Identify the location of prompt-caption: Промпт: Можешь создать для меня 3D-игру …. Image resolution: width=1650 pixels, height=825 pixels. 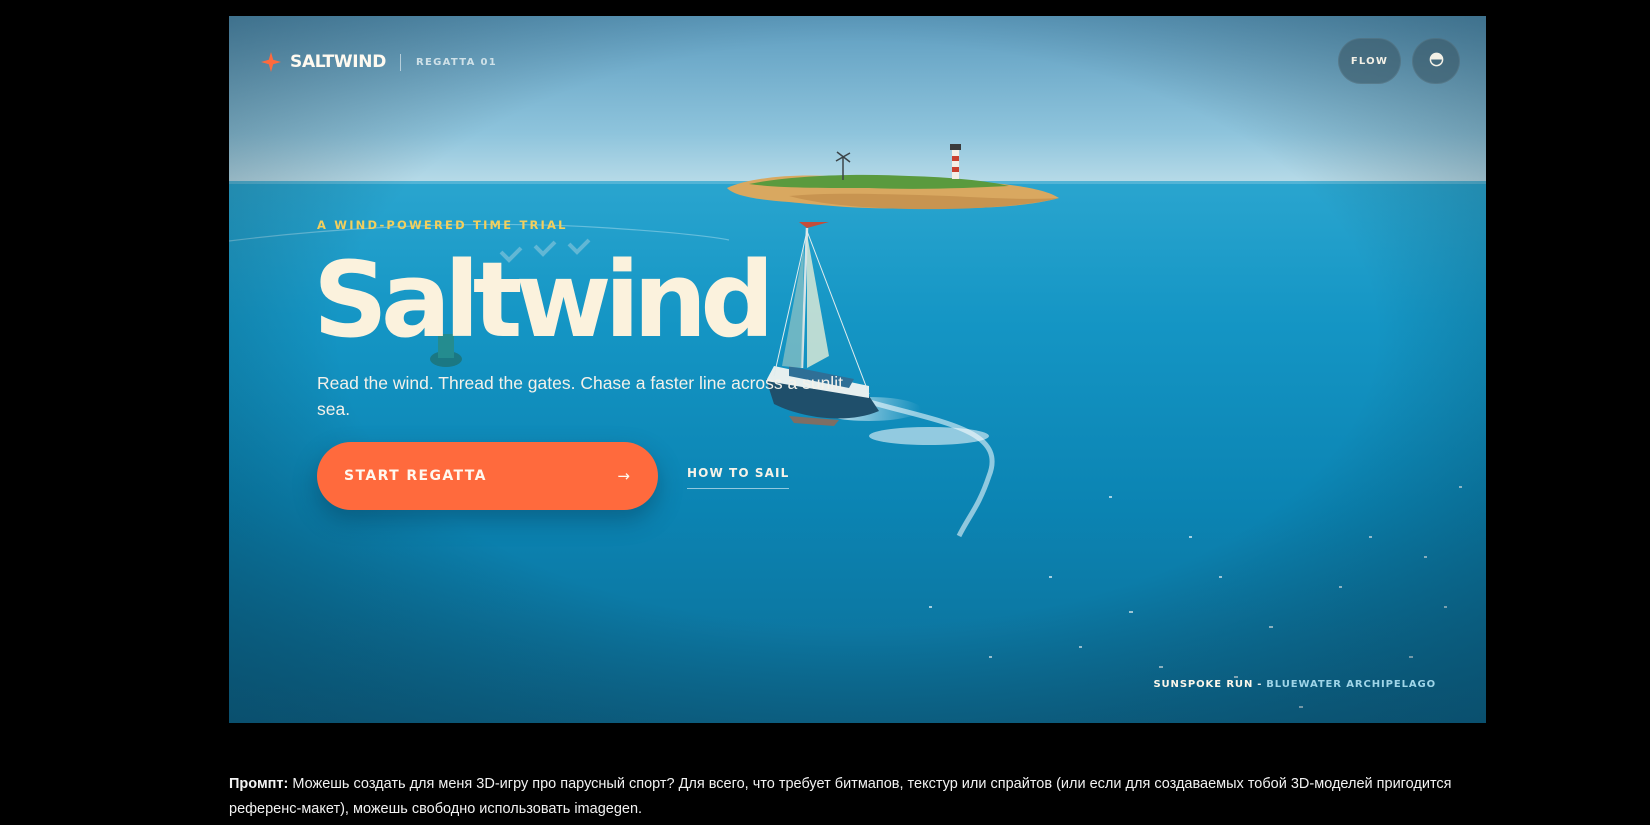
(857, 797).